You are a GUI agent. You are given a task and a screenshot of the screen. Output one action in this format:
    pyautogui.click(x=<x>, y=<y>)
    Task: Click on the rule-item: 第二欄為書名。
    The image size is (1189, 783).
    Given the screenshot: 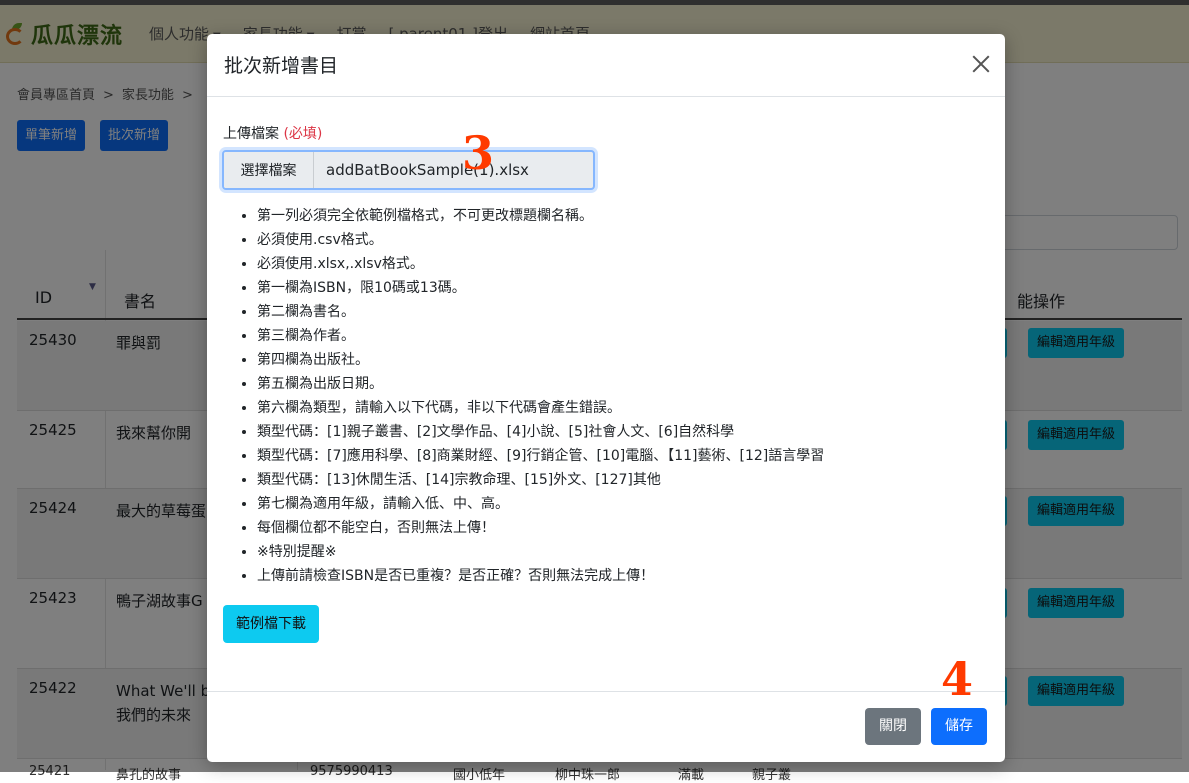 What is the action you would take?
    pyautogui.click(x=540, y=312)
    